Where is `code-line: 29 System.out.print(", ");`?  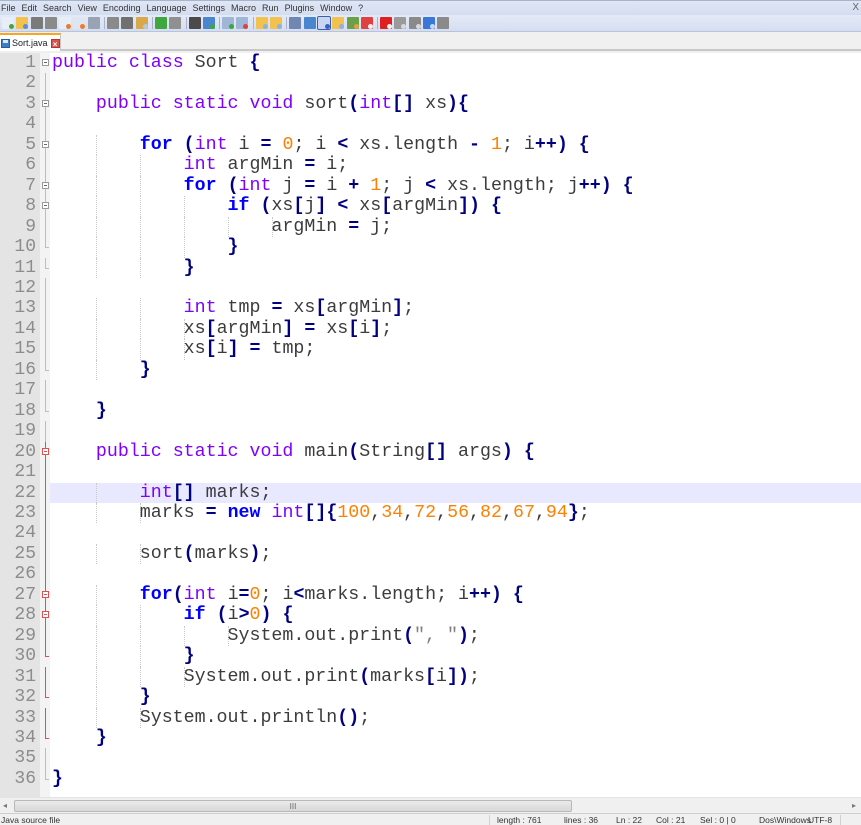
code-line: 29 System.out.print(", "); is located at coordinates (430, 636).